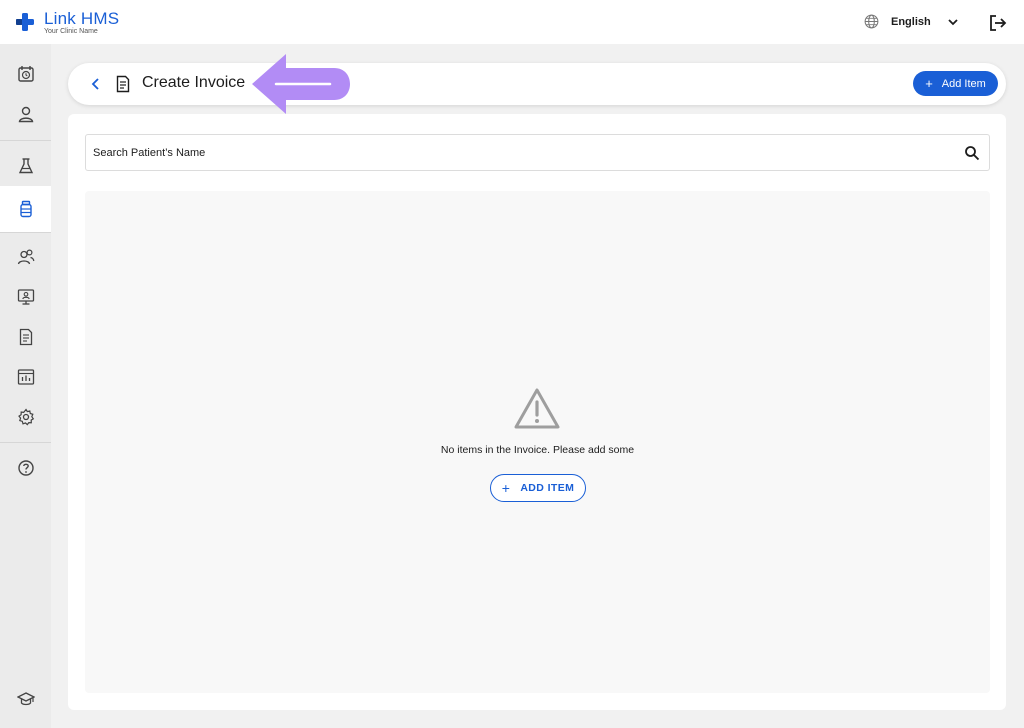  I want to click on patient-search-input, so click(523, 152).